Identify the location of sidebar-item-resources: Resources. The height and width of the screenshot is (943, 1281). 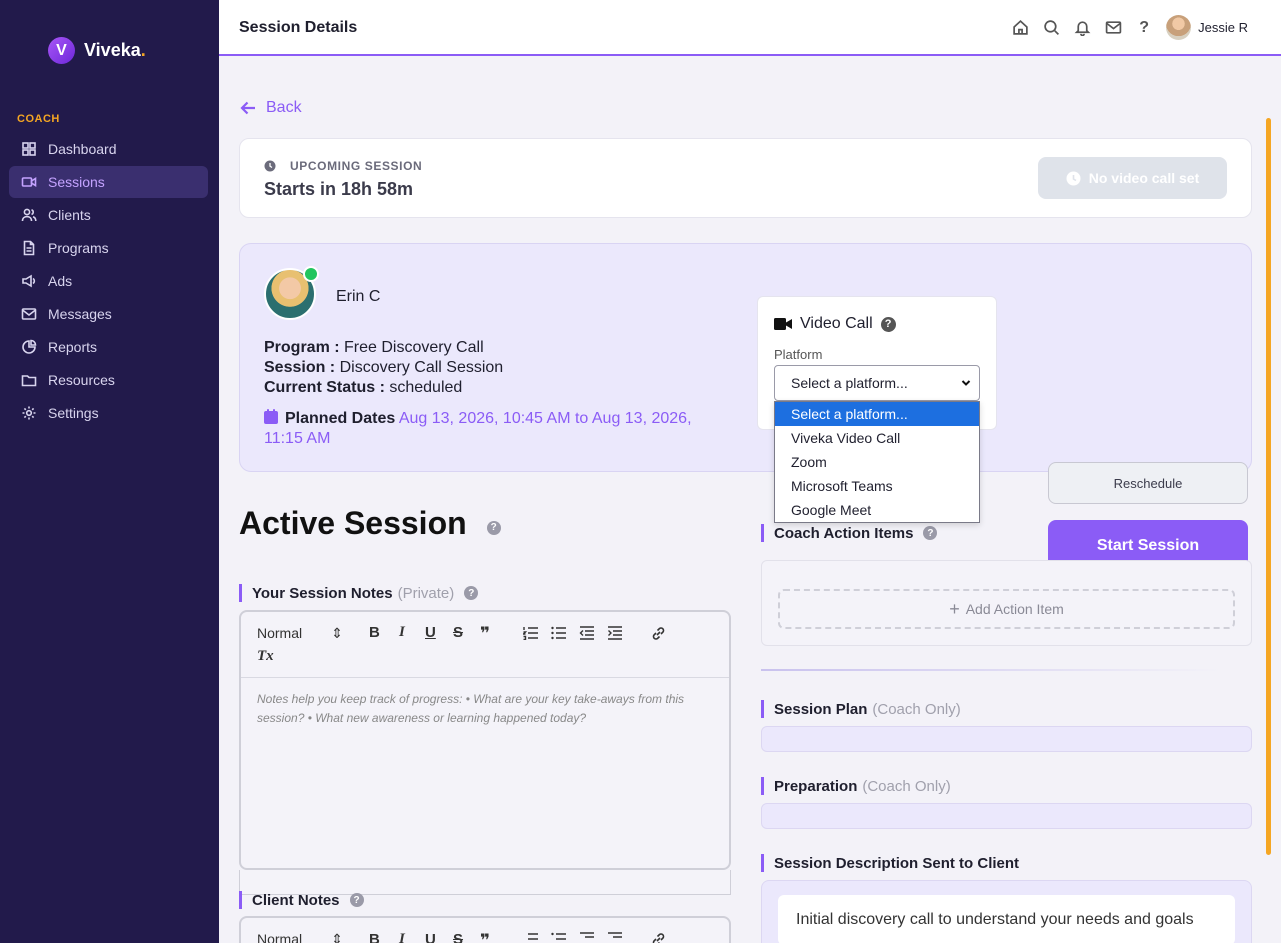
(108, 380).